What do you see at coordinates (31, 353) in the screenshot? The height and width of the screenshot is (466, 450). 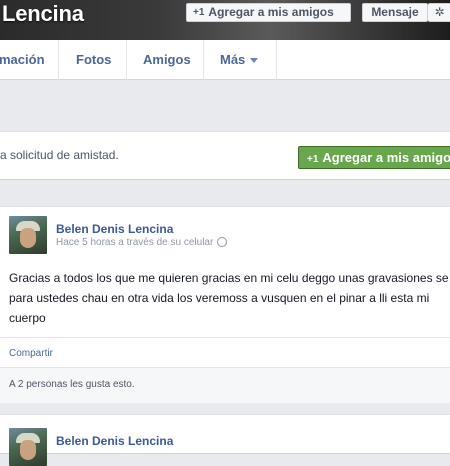 I see `share-link: Compartir` at bounding box center [31, 353].